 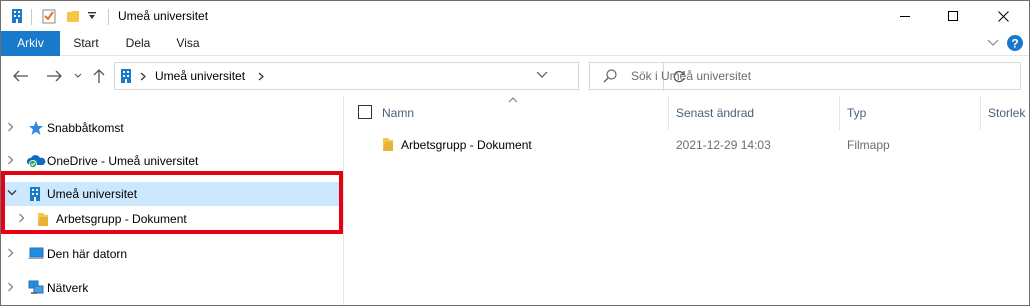 I want to click on column-label: Storlek, so click(x=1007, y=113).